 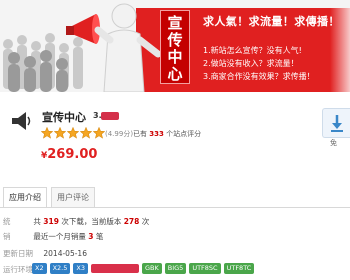 What do you see at coordinates (39, 268) in the screenshot?
I see `env-badge-x2: X2` at bounding box center [39, 268].